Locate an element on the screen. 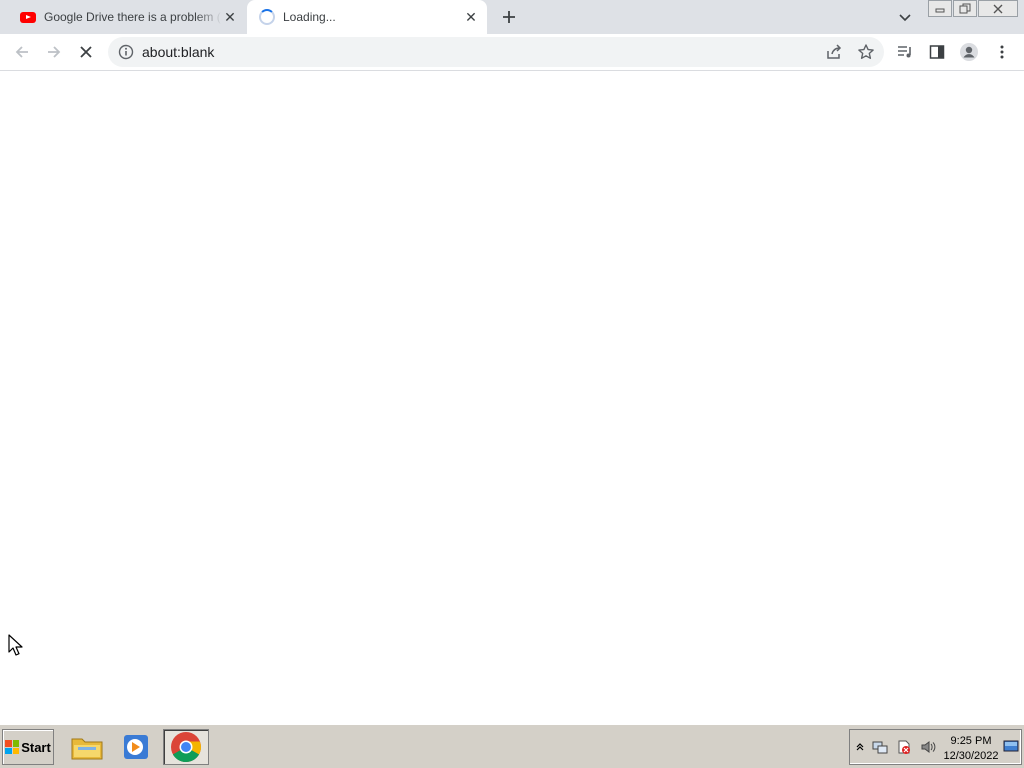 This screenshot has width=1024, height=768. forward-button is located at coordinates (54, 52).